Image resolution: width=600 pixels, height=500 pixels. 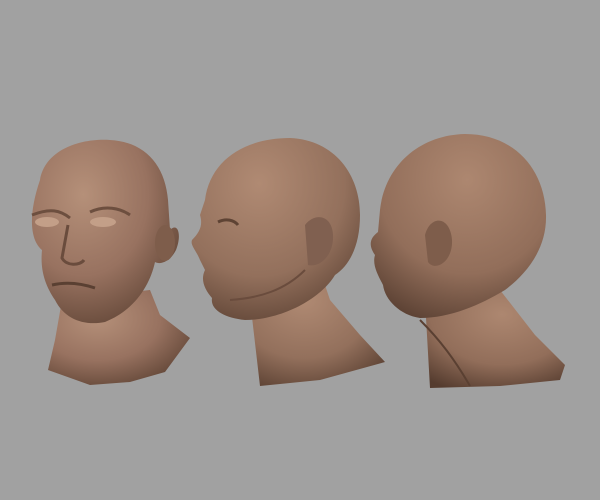 What do you see at coordinates (103, 222) in the screenshot?
I see `eye-right` at bounding box center [103, 222].